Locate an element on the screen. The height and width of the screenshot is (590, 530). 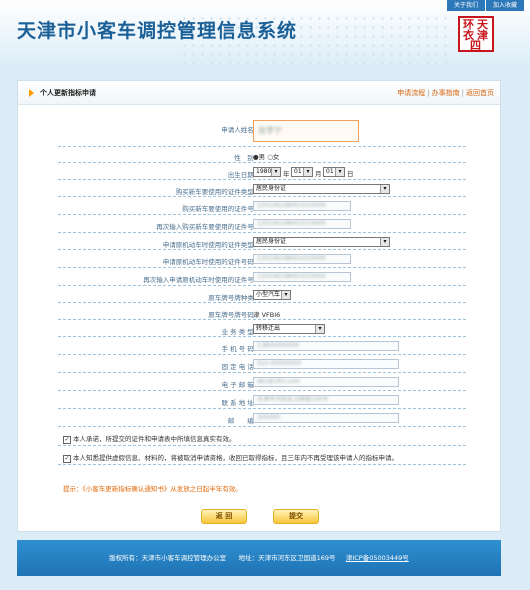
orig-id-no-repeat-value: 120106198001010000 is located at coordinates (291, 276).